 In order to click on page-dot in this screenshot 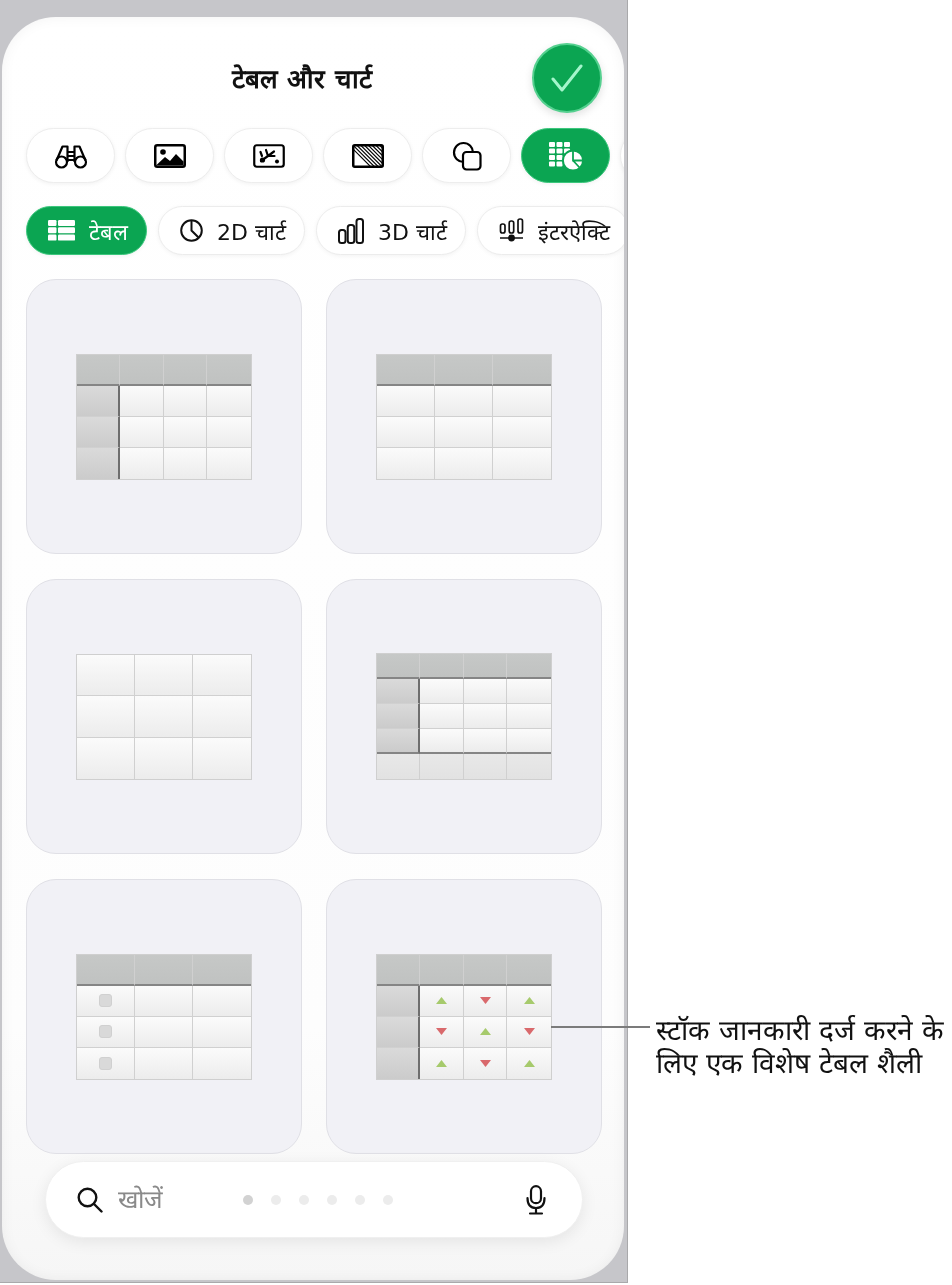, I will do `click(248, 1199)`.